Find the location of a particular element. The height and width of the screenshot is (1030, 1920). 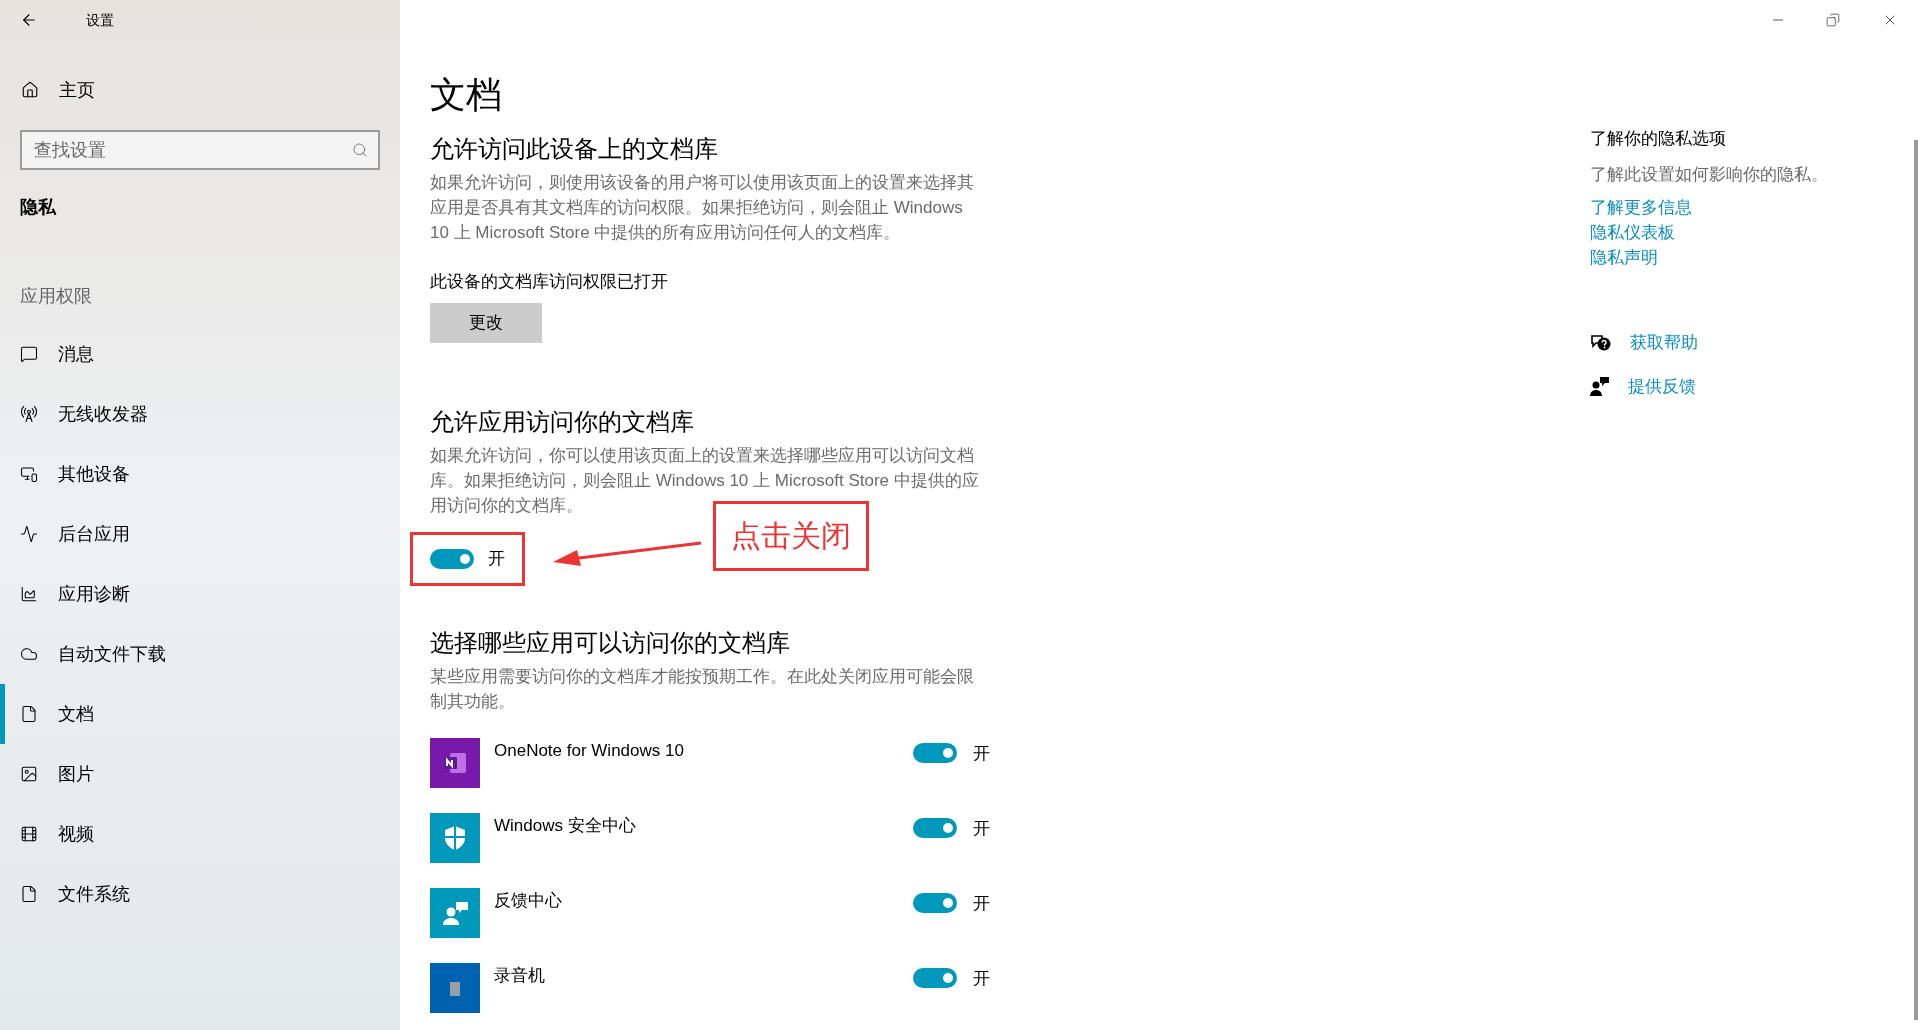

restore-icon is located at coordinates (1833, 20).